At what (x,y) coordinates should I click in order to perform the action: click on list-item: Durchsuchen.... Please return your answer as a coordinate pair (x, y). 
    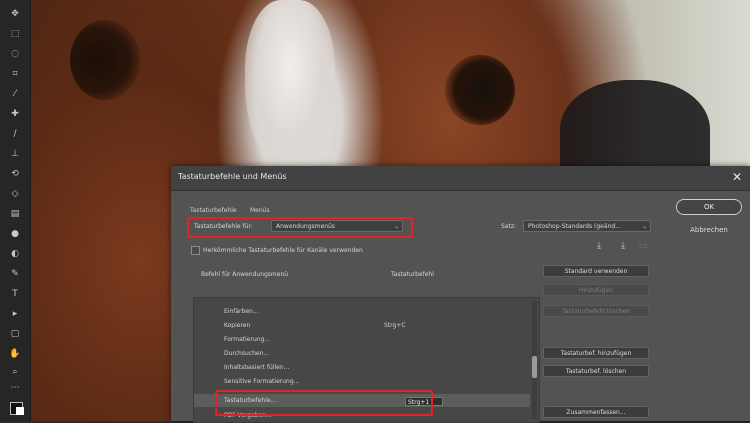
    Looking at the image, I should click on (362, 353).